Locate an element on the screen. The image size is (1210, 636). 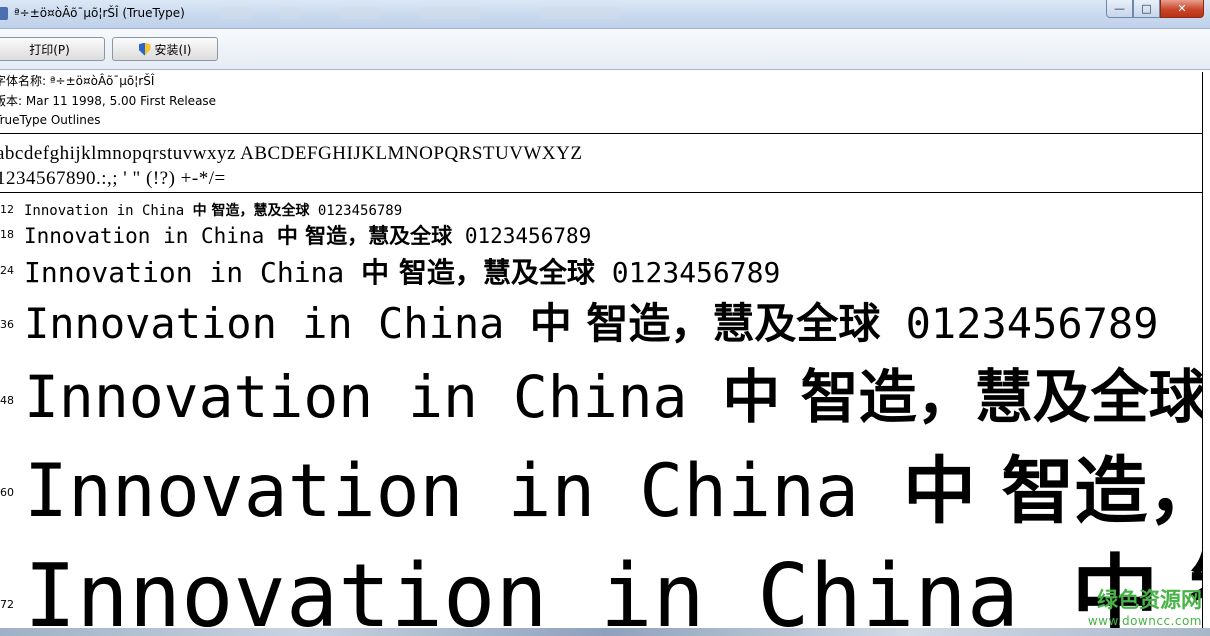
maximize-button: □ is located at coordinates (1146, 9).